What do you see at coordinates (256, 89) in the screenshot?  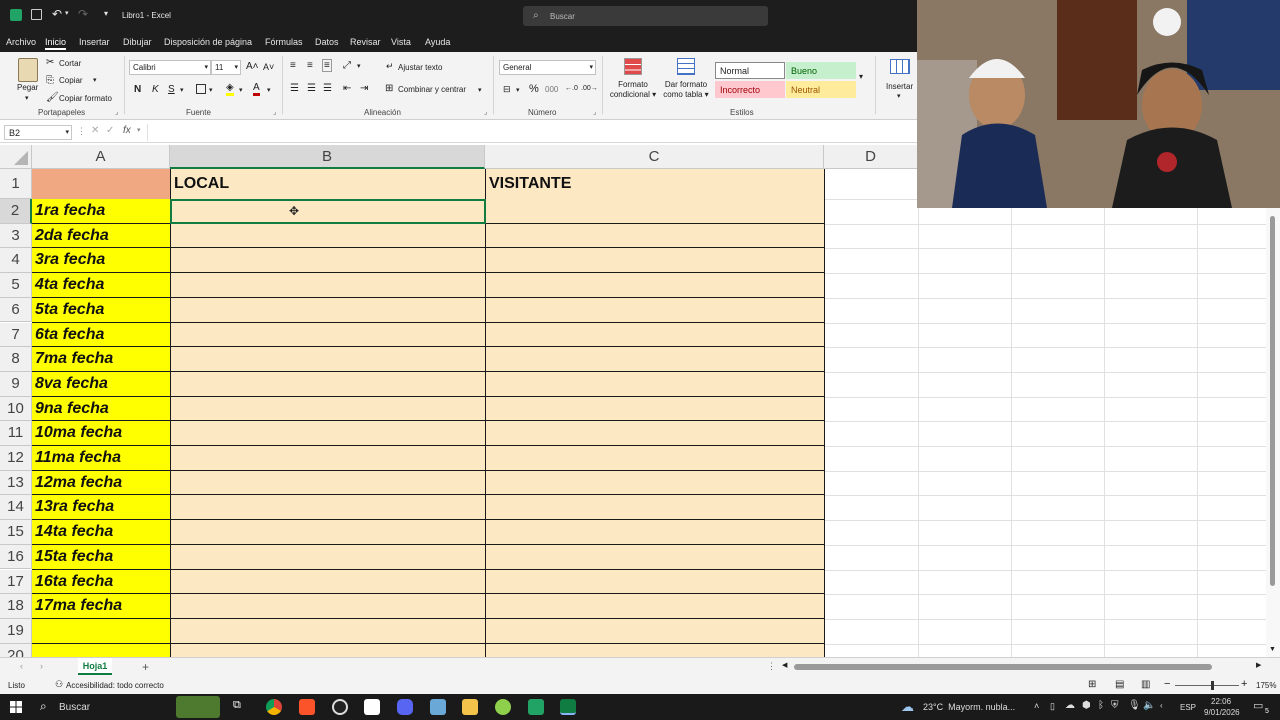 I see `font-color-icon: A` at bounding box center [256, 89].